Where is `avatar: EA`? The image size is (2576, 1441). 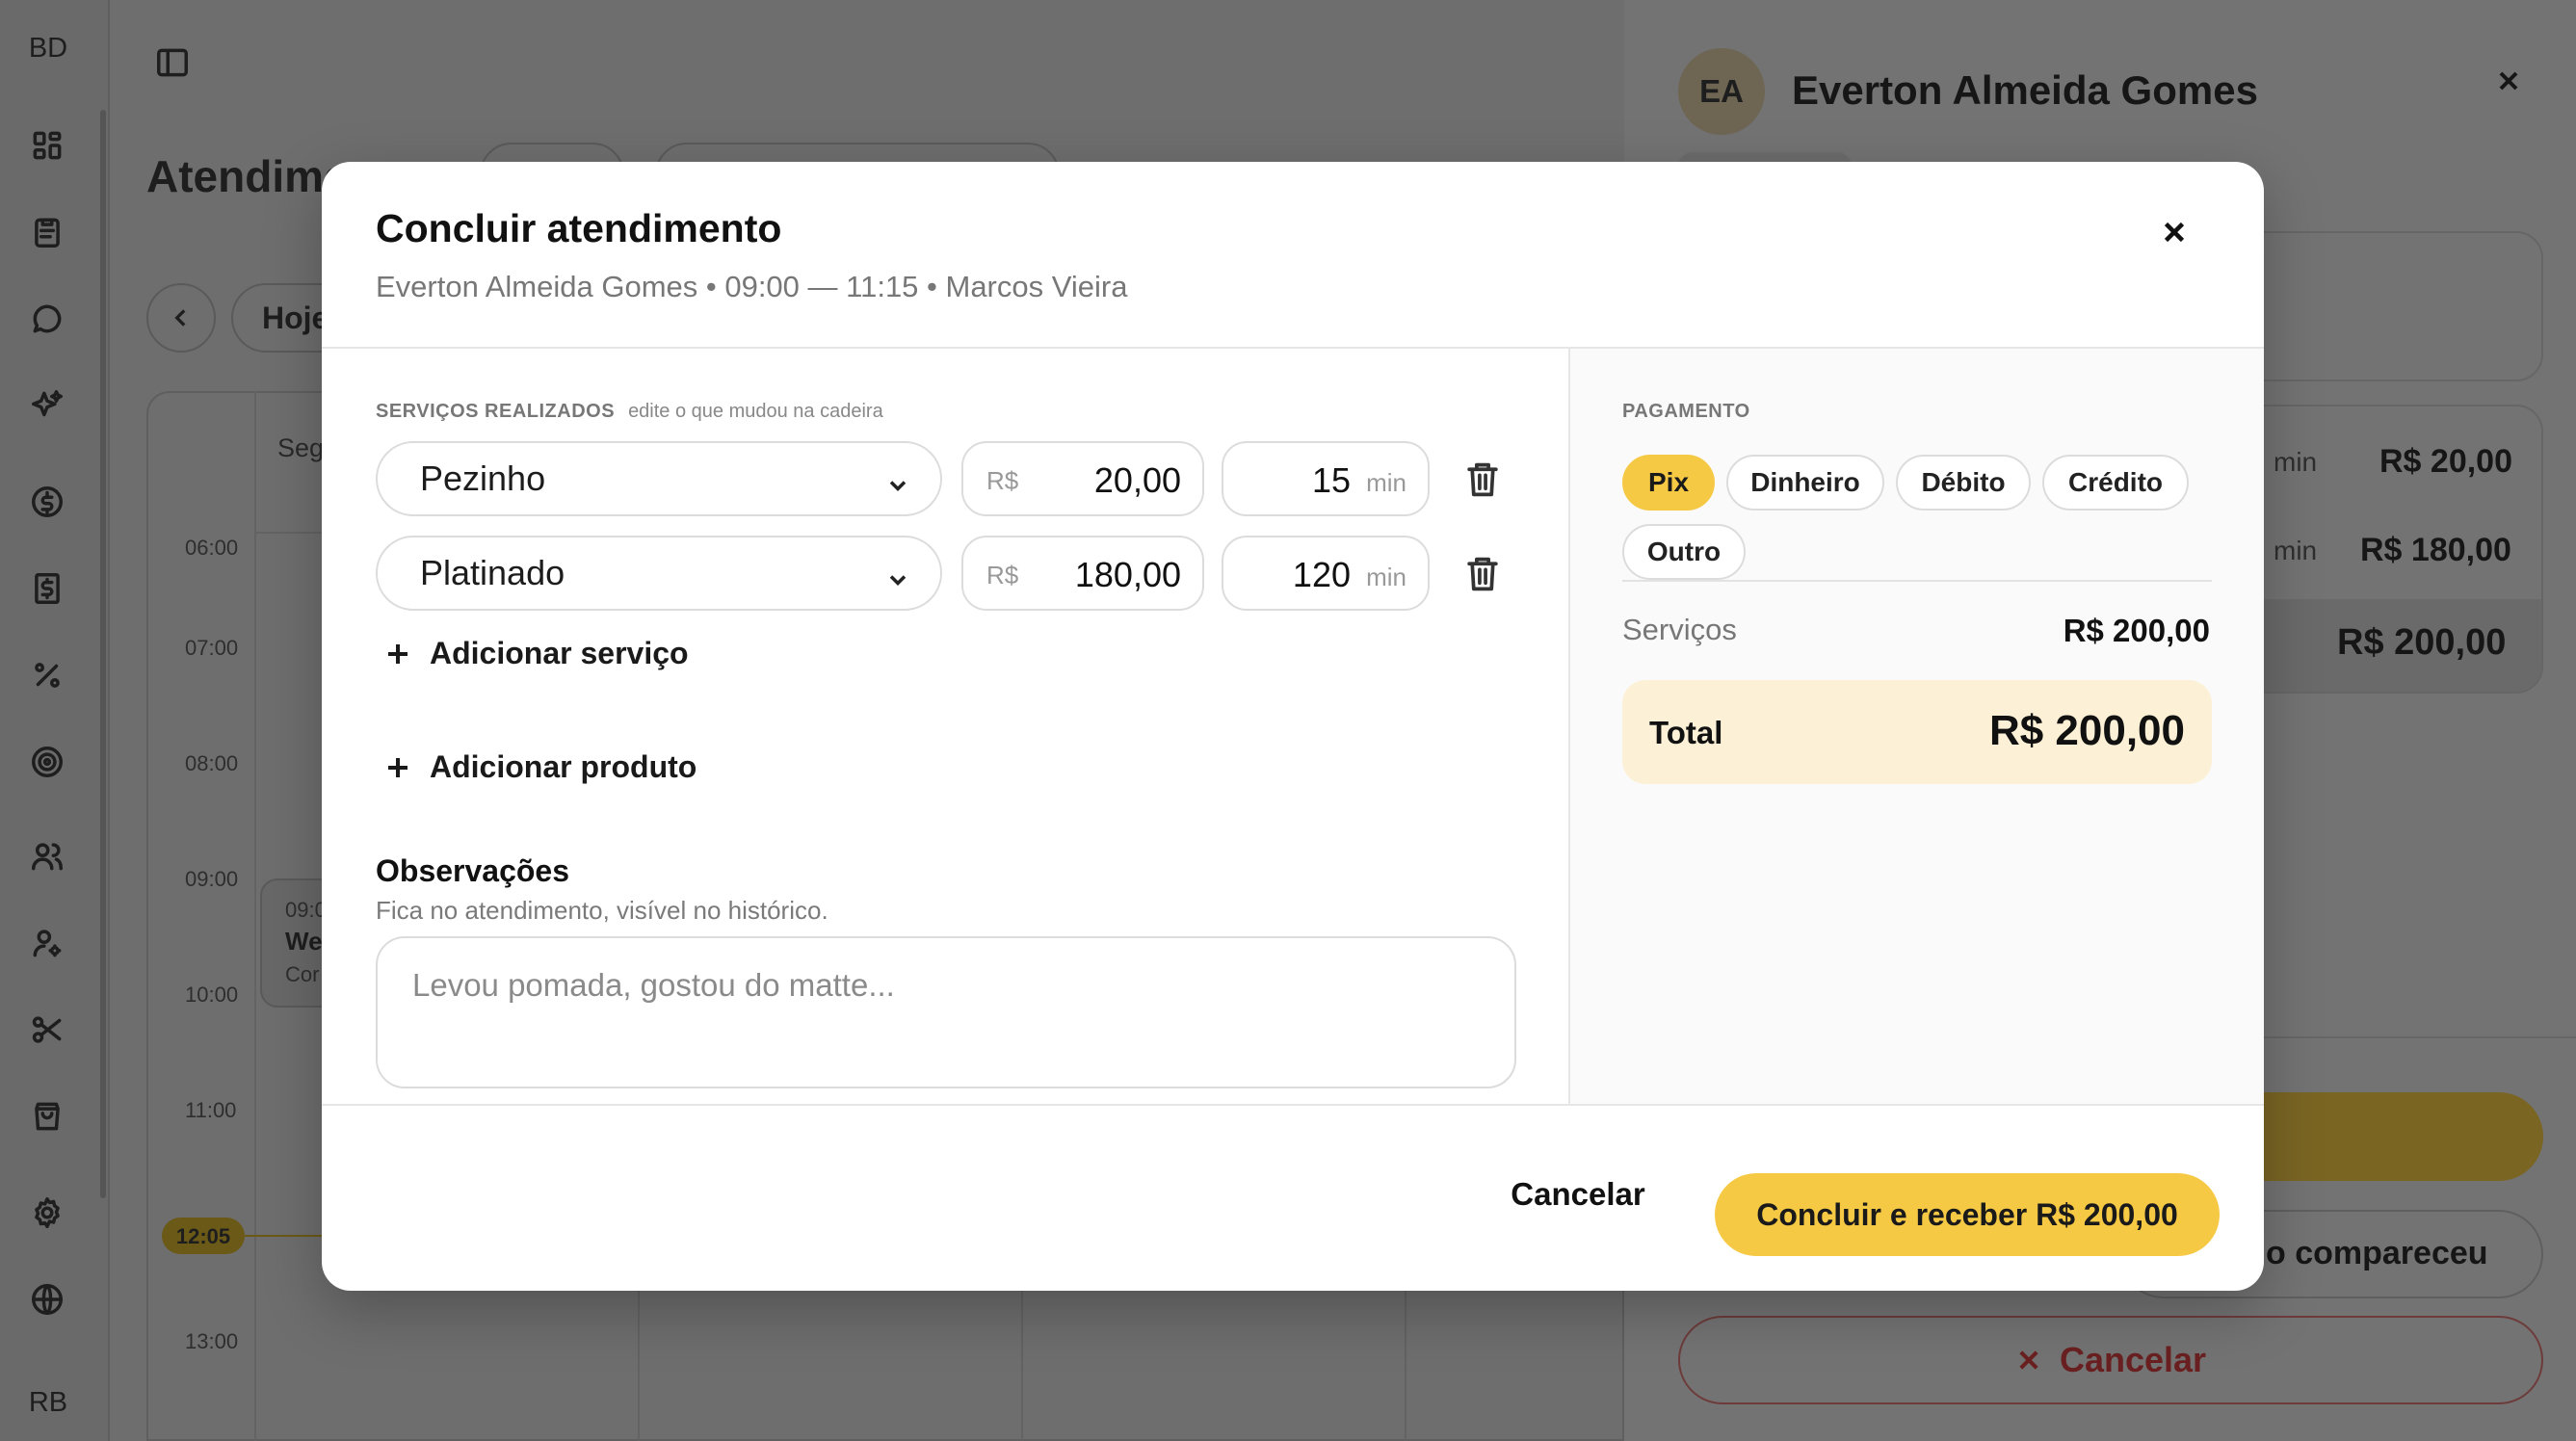
avatar: EA is located at coordinates (1721, 91).